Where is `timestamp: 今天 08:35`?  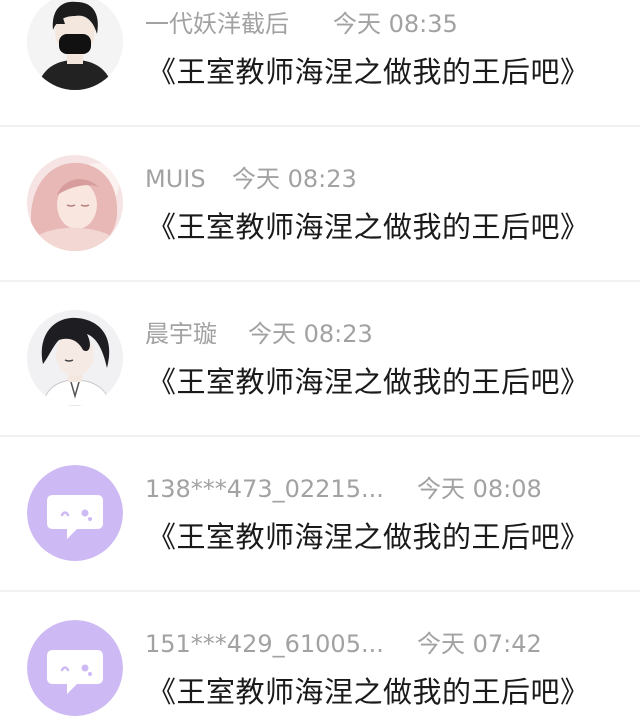 timestamp: 今天 08:35 is located at coordinates (395, 24).